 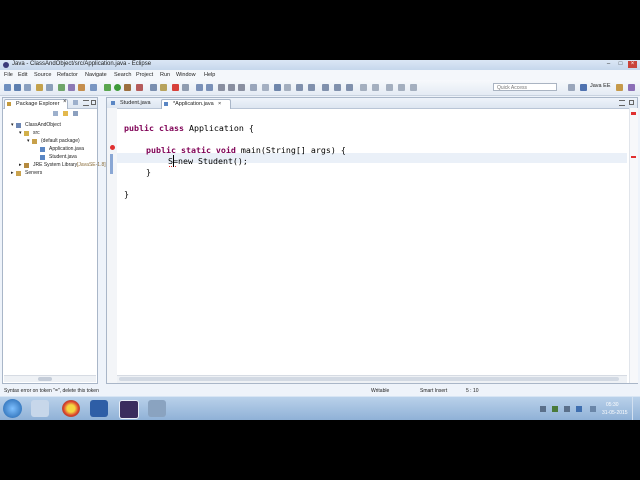 What do you see at coordinates (17, 87) in the screenshot?
I see `save-icon` at bounding box center [17, 87].